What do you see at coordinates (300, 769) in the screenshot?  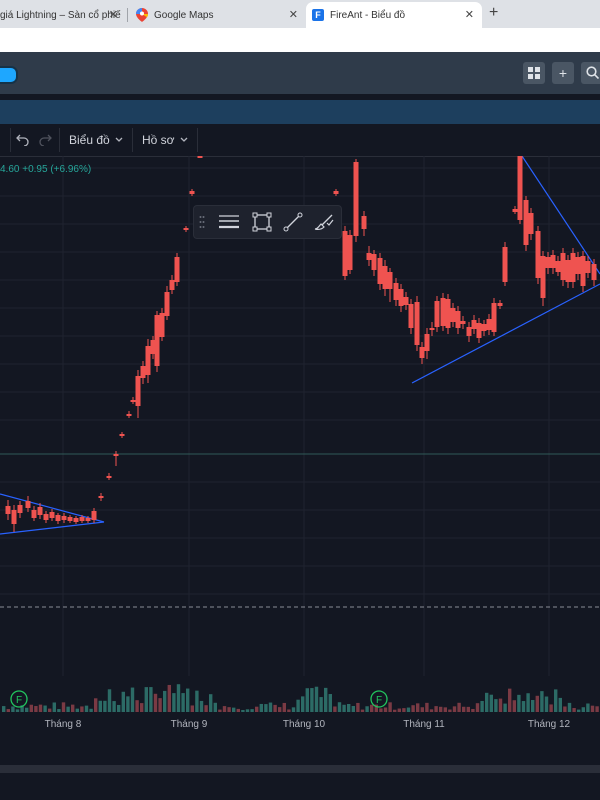 I see `bottom-scroll-strip` at bounding box center [300, 769].